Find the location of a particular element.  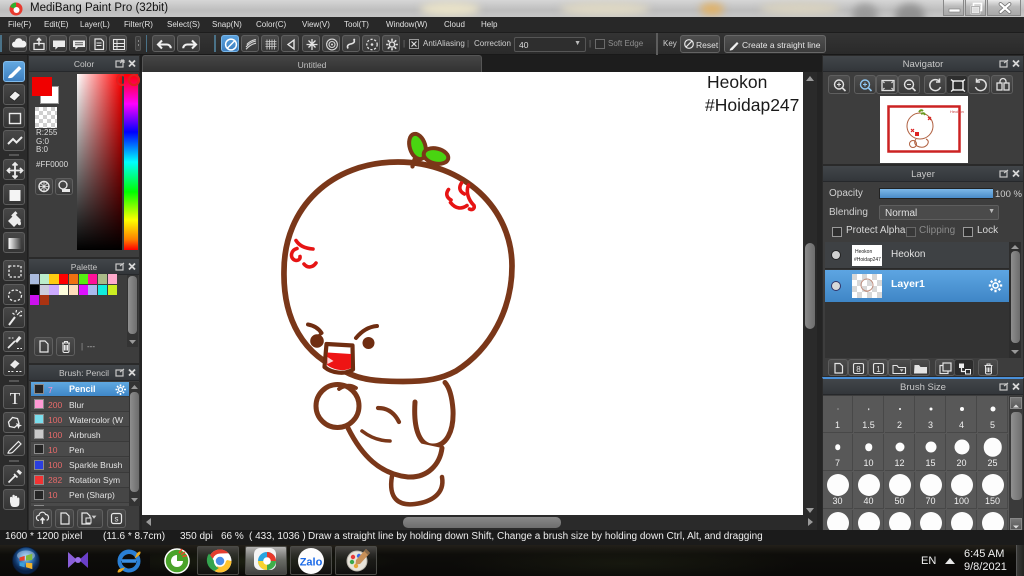

svg-text: T is located at coordinates (15, 398).